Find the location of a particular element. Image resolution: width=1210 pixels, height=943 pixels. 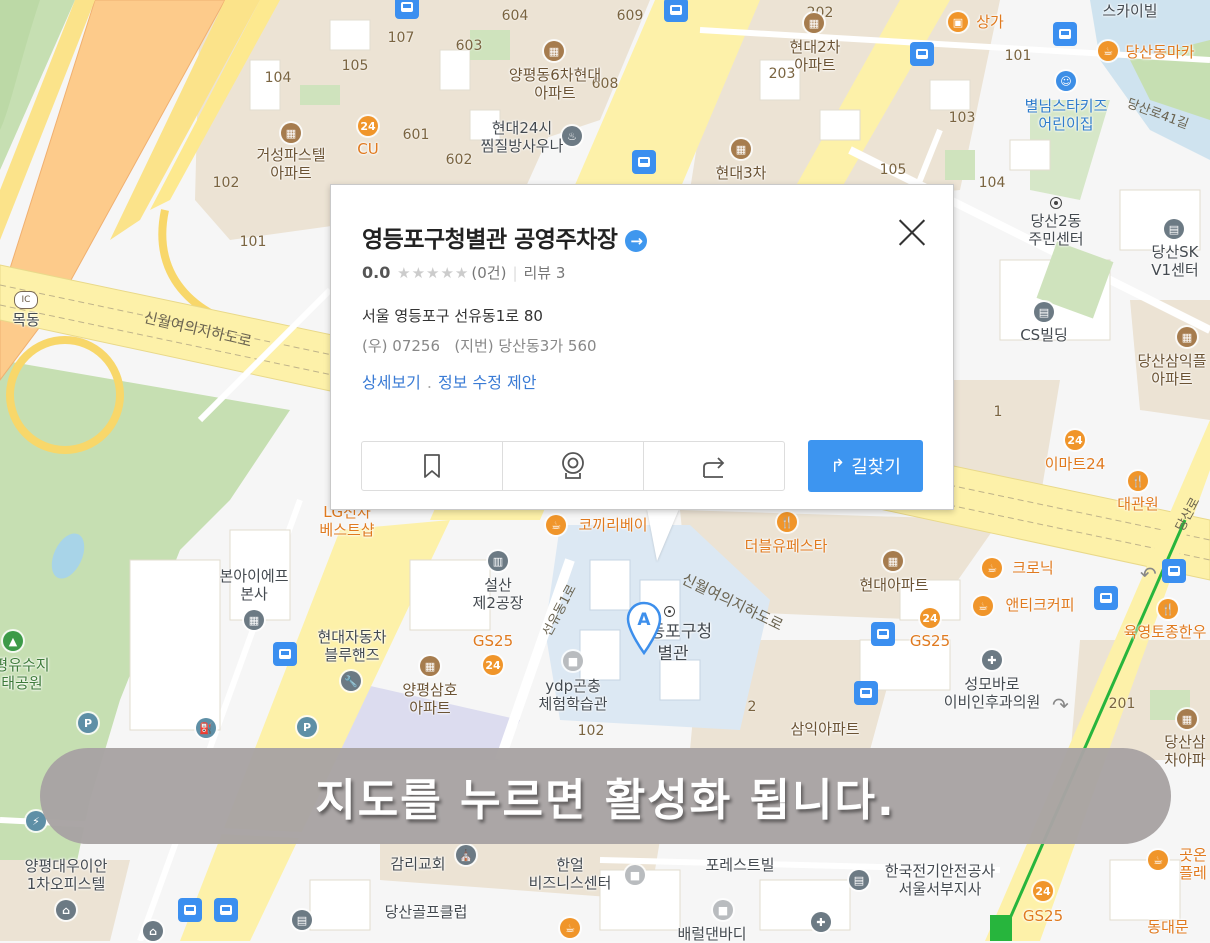

place-label: 당산SK V1센터 is located at coordinates (1174, 261).